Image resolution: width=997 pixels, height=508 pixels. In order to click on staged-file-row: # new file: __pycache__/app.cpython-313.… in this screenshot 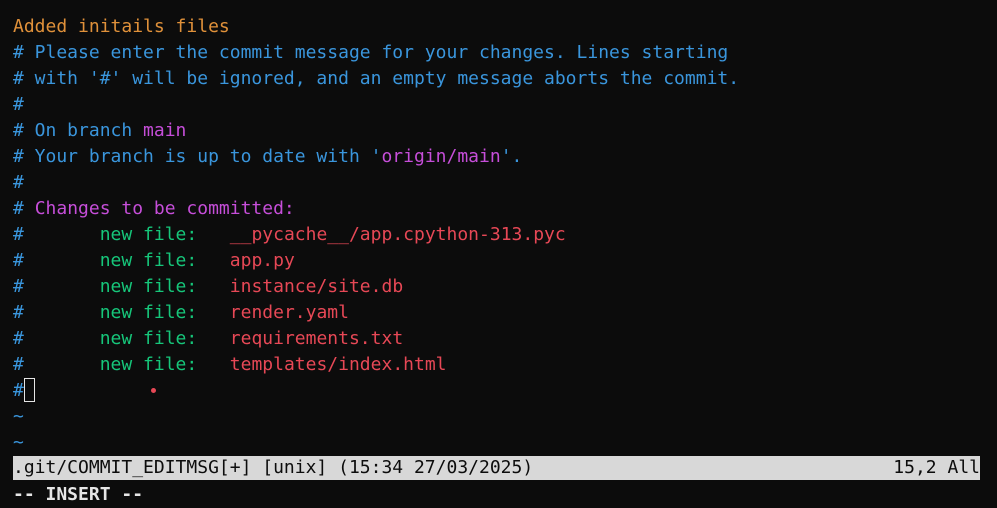, I will do `click(505, 235)`.